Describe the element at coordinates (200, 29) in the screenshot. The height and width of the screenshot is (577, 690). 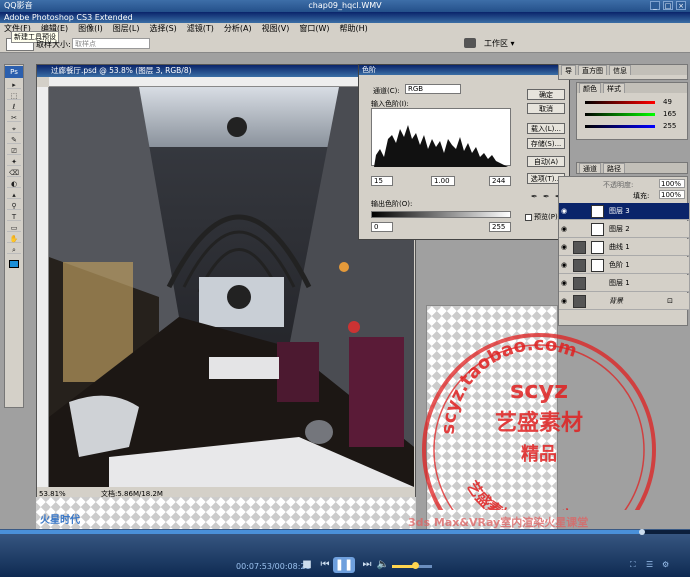
I see `menu-filter: 滤镜(T)` at that location.